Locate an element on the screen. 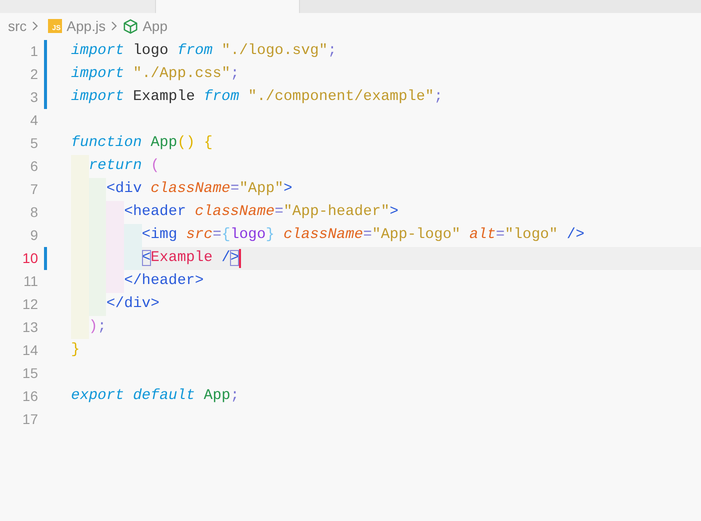 The width and height of the screenshot is (701, 521). line-number: 2 is located at coordinates (33, 74).